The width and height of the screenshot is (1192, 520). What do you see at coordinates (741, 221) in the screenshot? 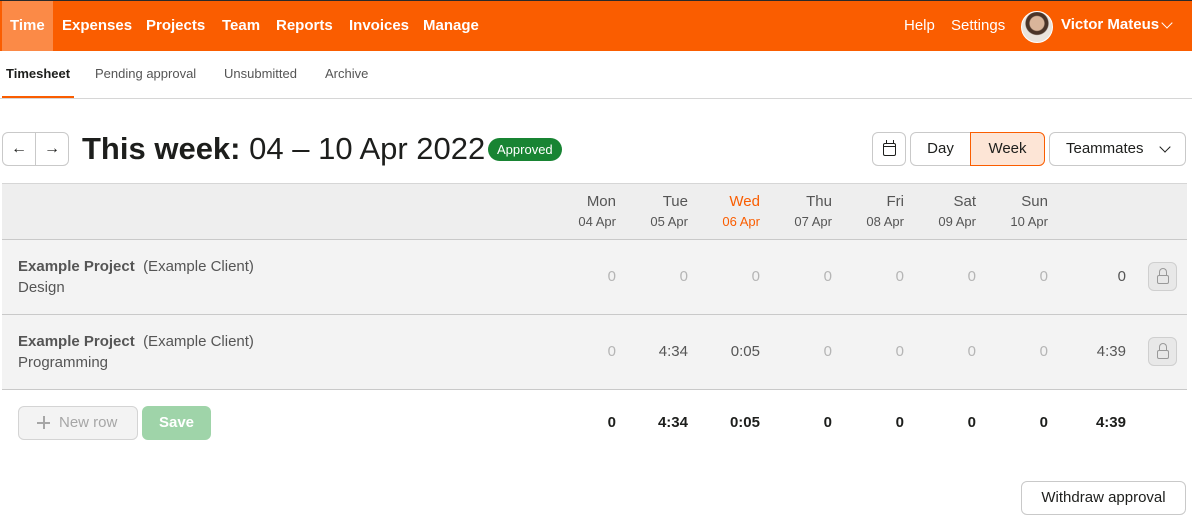
I see `day-date: 06 Apr` at bounding box center [741, 221].